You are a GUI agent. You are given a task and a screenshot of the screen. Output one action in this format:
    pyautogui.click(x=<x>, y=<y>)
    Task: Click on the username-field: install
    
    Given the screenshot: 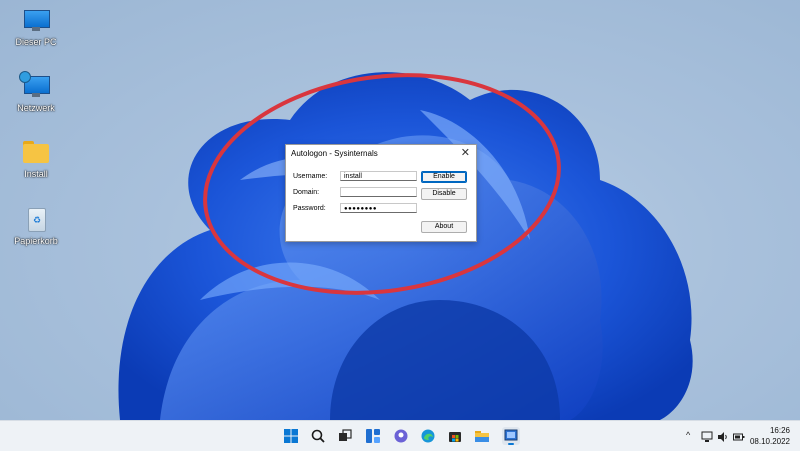 What is the action you would take?
    pyautogui.click(x=378, y=176)
    